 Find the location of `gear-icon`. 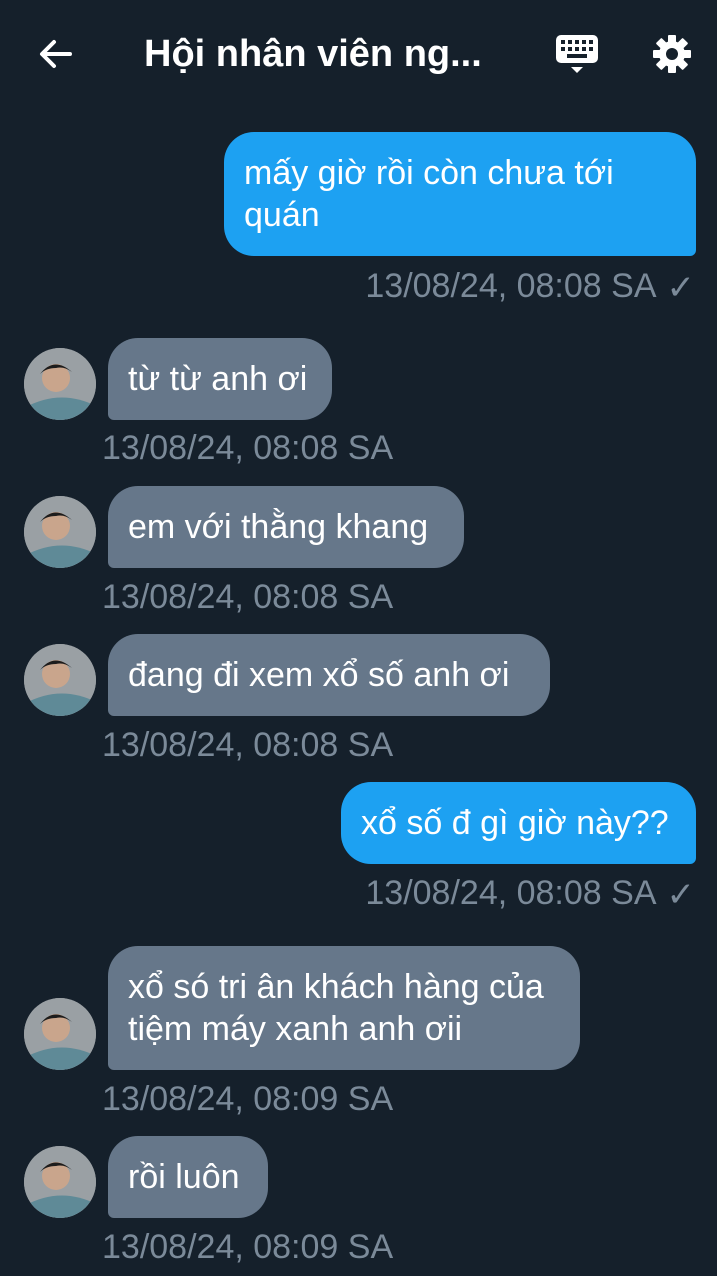

gear-icon is located at coordinates (672, 54).